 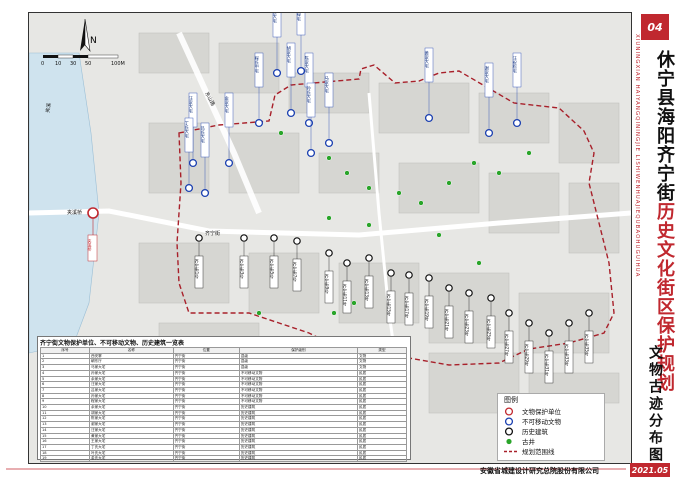 I want to click on svg-text: 0, so click(x=42, y=64).